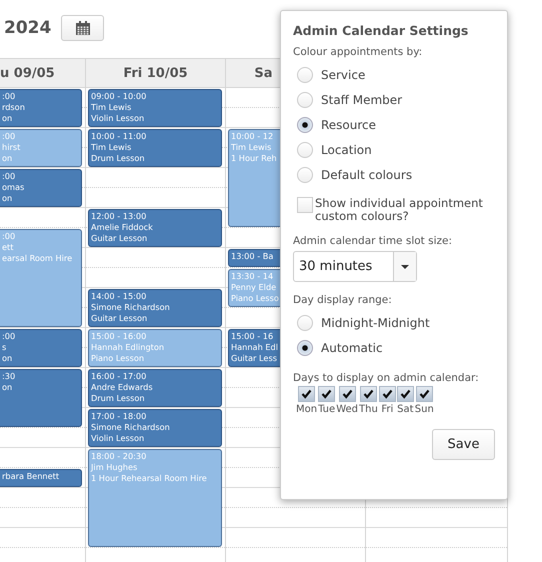 The image size is (542, 562). What do you see at coordinates (254, 158) in the screenshot?
I see `appointment-text: 1 Hour Reh` at bounding box center [254, 158].